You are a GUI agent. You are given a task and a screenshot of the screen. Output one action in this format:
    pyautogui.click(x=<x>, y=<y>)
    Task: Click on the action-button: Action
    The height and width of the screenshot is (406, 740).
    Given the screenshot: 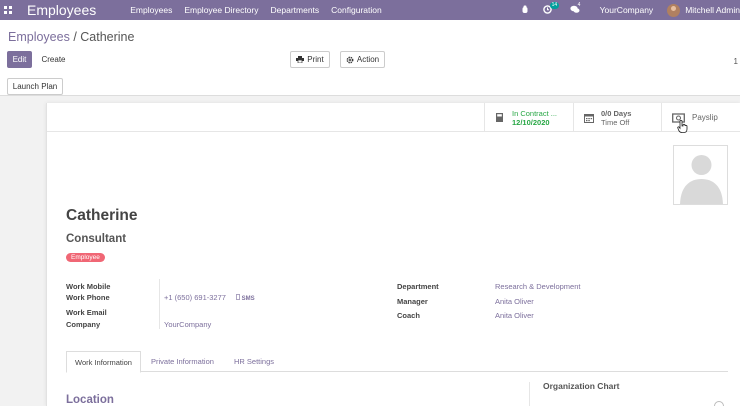 What is the action you would take?
    pyautogui.click(x=362, y=59)
    